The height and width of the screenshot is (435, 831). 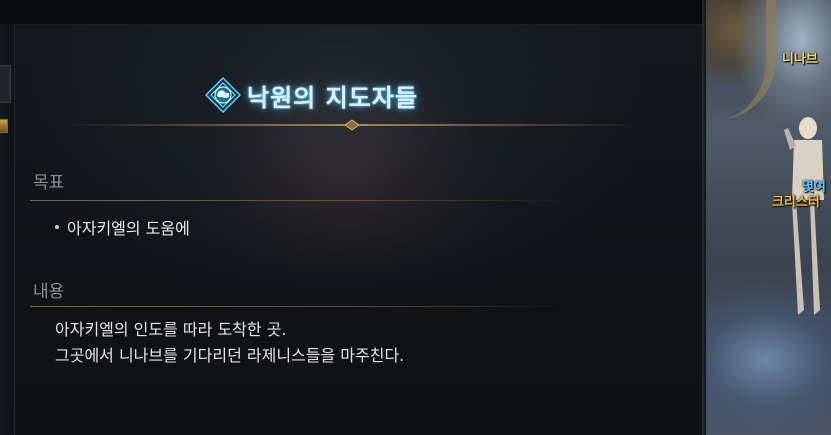 I want to click on content-heading: 내용, so click(x=49, y=292).